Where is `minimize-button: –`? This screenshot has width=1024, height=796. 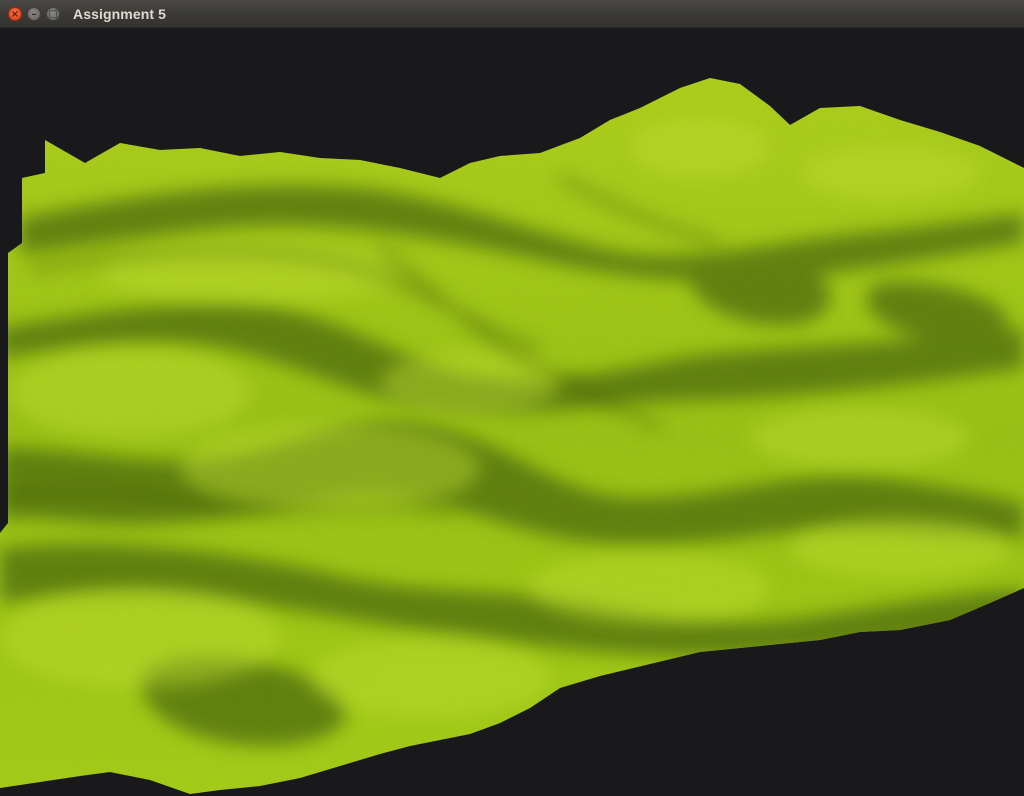 minimize-button: – is located at coordinates (34, 14).